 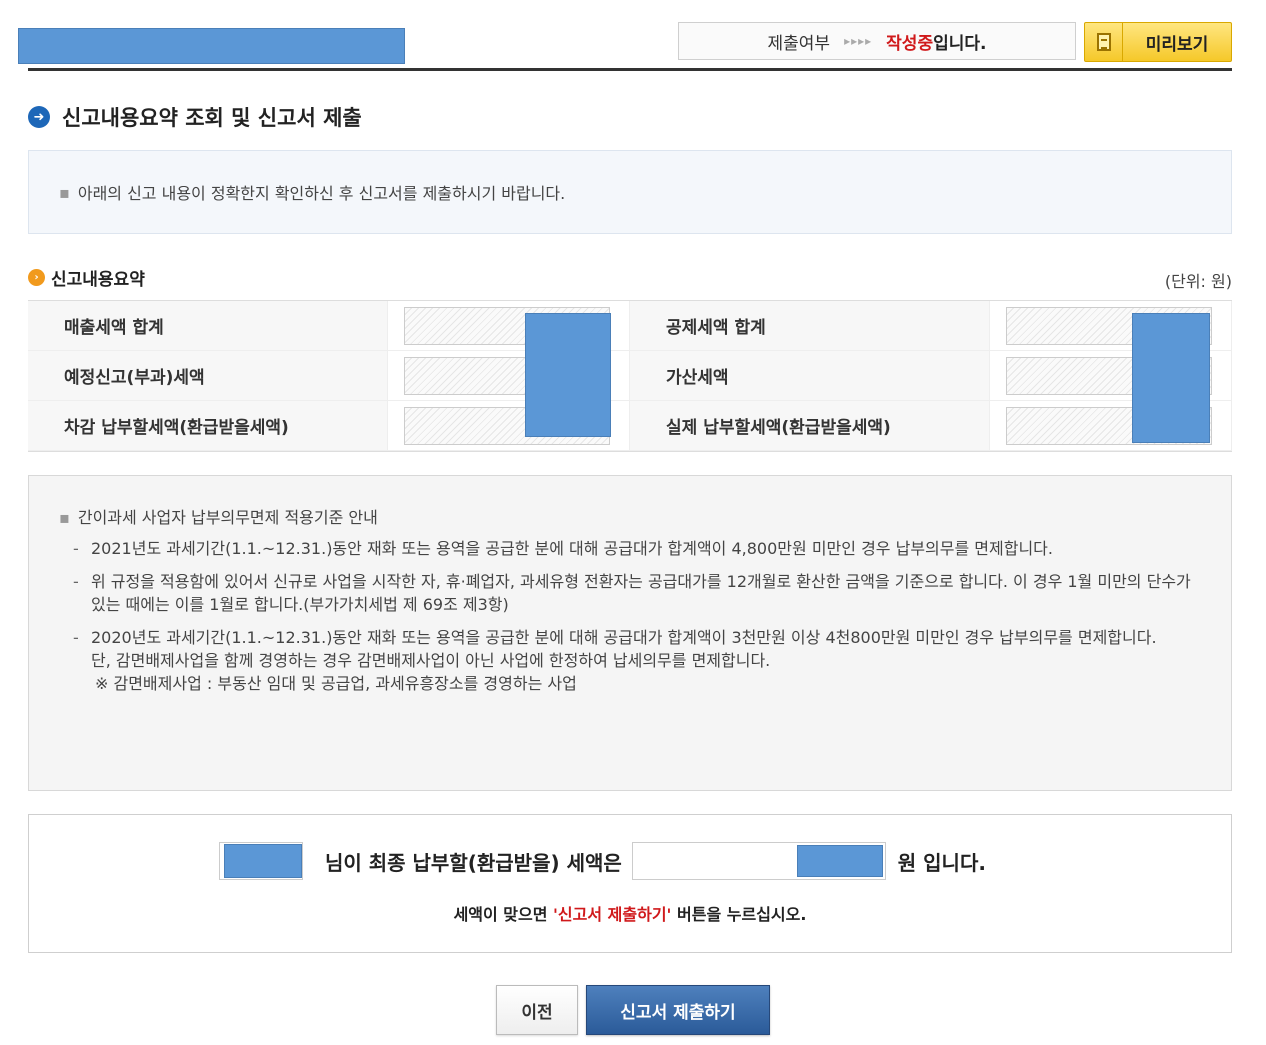 What do you see at coordinates (941, 862) in the screenshot?
I see `won-text: 원 입니다.` at bounding box center [941, 862].